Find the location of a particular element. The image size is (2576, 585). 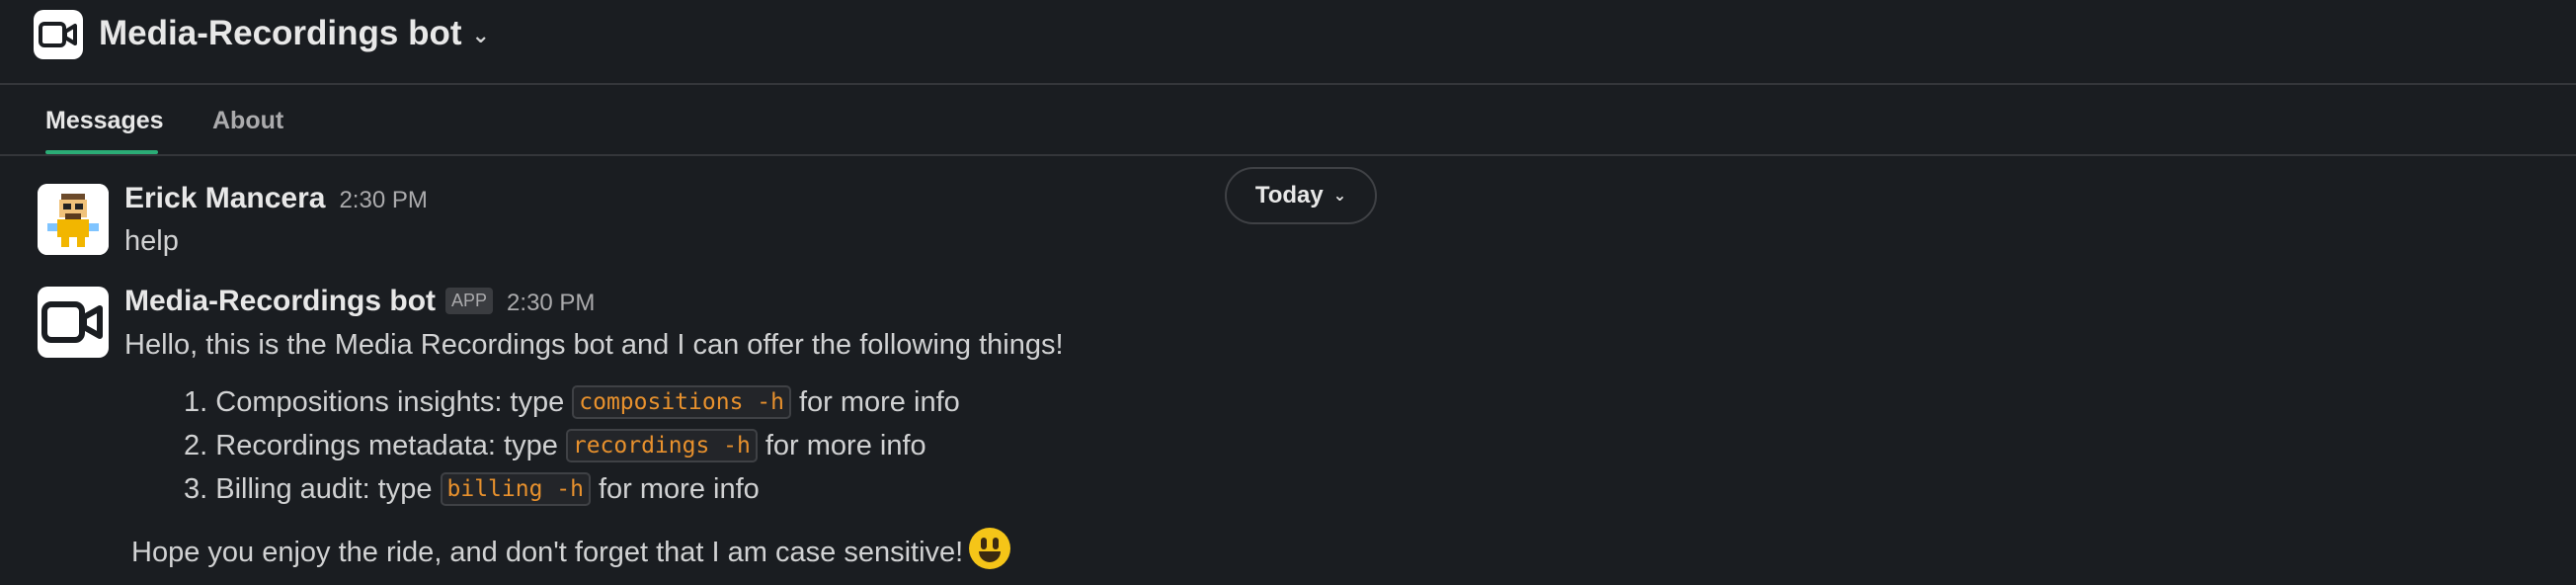

list-text: Compositions insights: type is located at coordinates (390, 401).